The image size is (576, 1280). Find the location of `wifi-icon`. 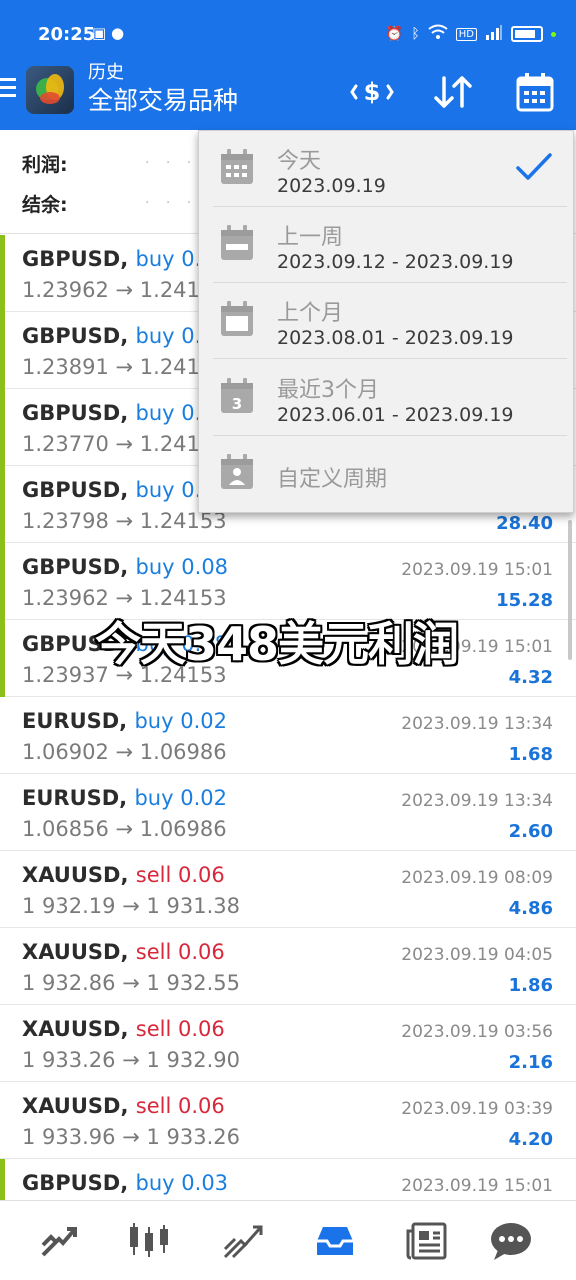

wifi-icon is located at coordinates (438, 34).